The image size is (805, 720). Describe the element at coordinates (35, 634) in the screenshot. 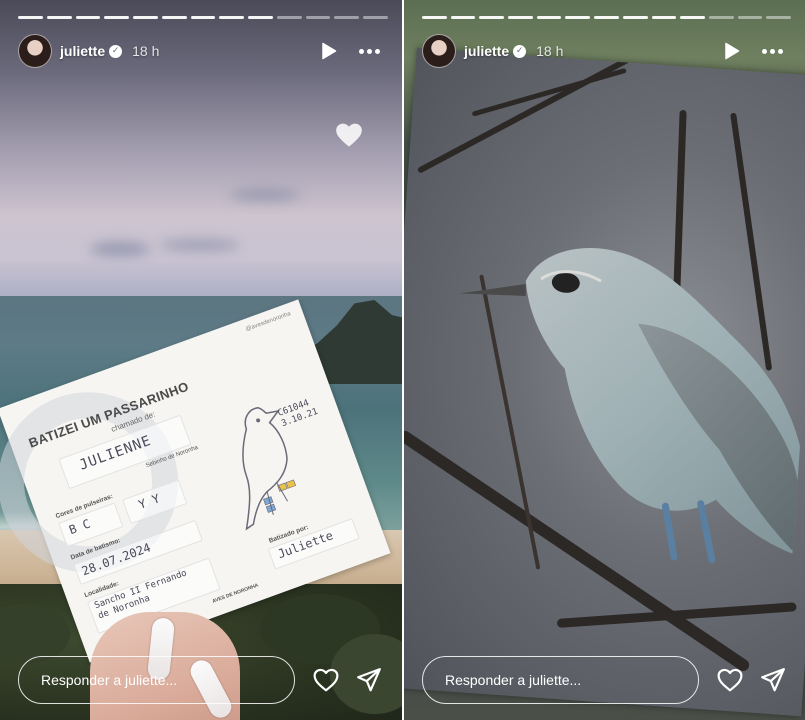

I see `bush` at that location.